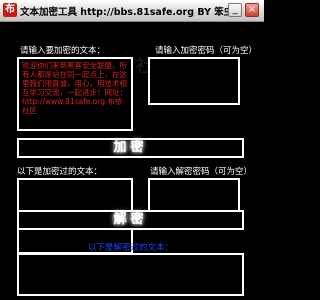 The width and height of the screenshot is (320, 300). What do you see at coordinates (130, 274) in the screenshot?
I see `decrypted-text-output` at bounding box center [130, 274].